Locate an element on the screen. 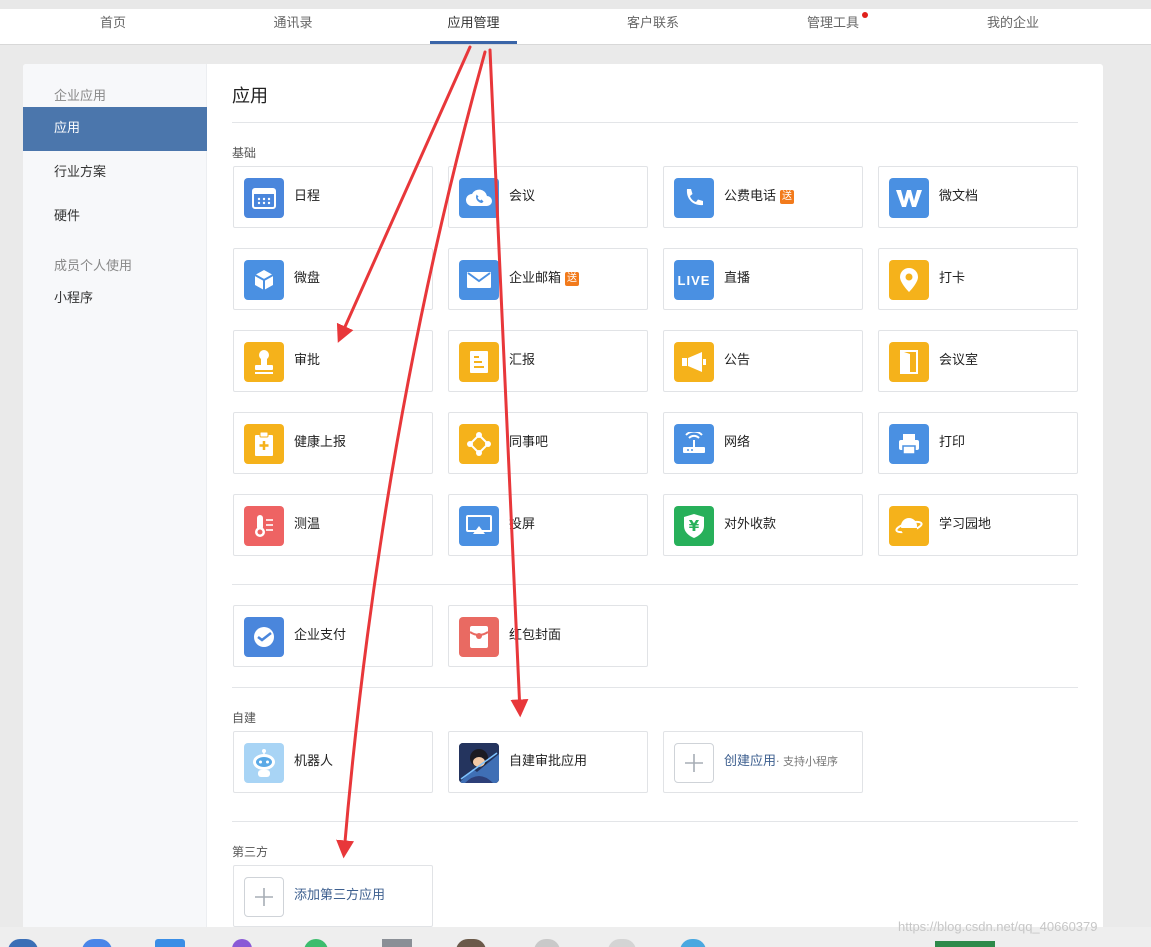 Image resolution: width=1151 pixels, height=947 pixels. page-title: 应用 is located at coordinates (250, 96).